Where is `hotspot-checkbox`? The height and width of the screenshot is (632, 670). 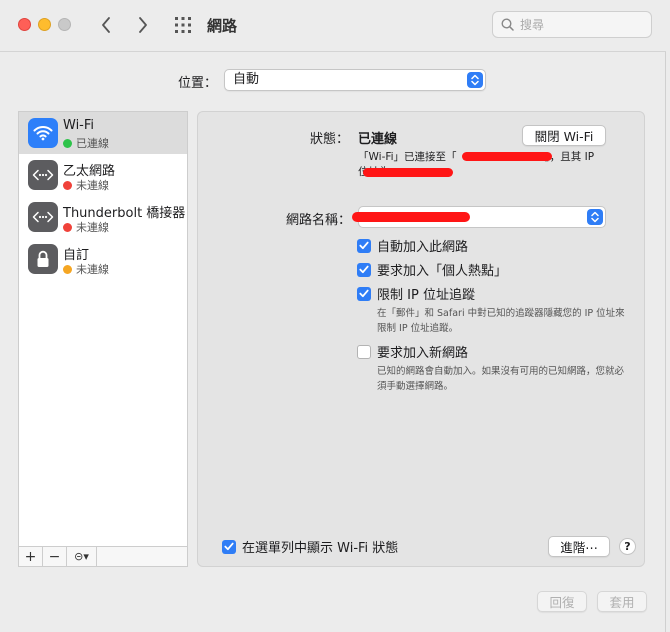 hotspot-checkbox is located at coordinates (364, 269).